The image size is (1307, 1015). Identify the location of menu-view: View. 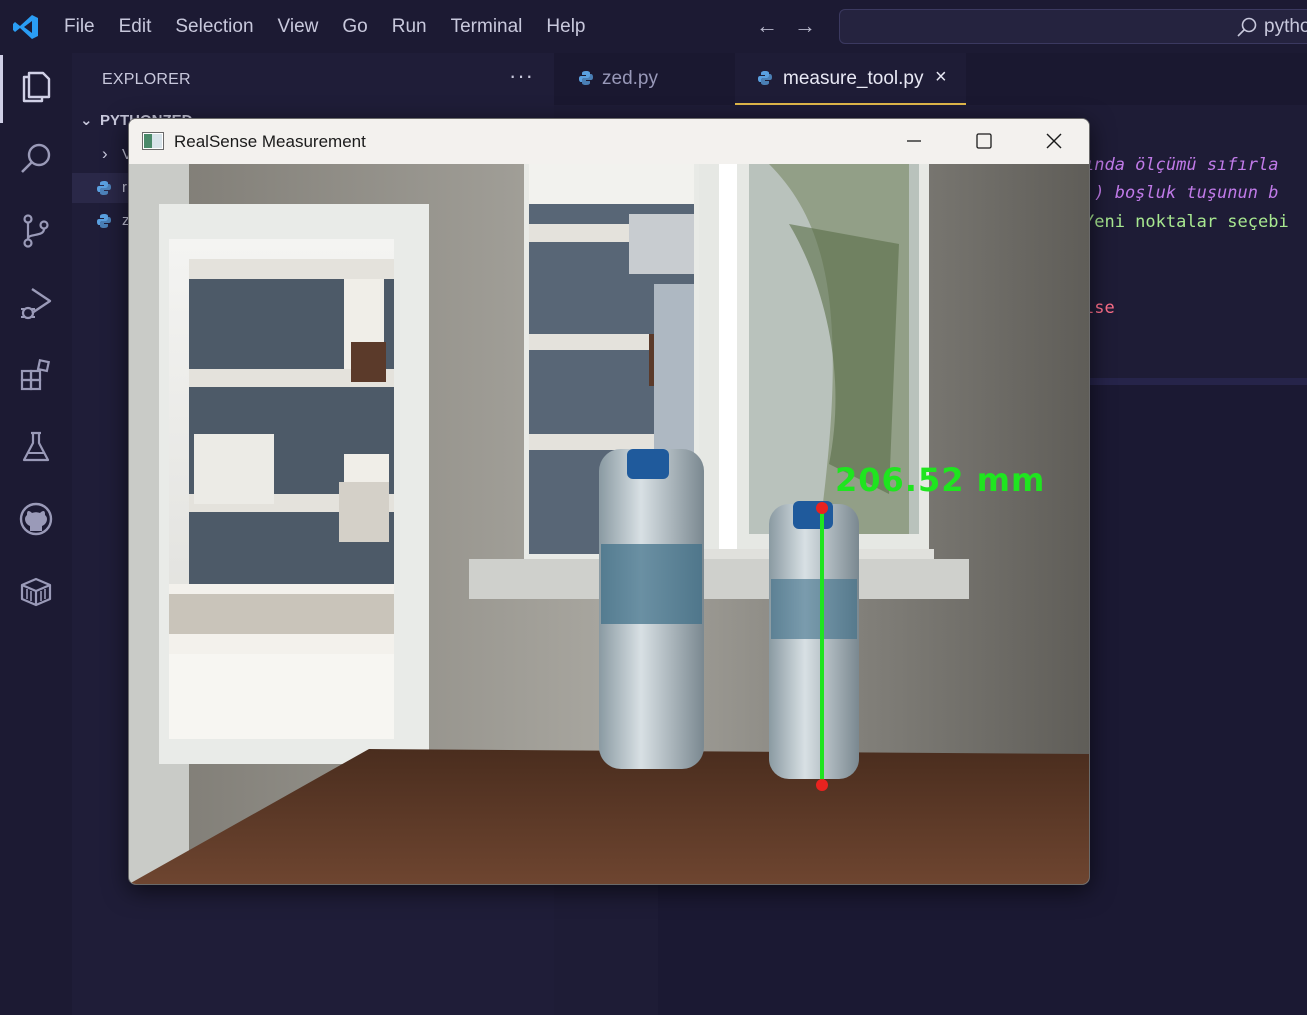
(298, 27).